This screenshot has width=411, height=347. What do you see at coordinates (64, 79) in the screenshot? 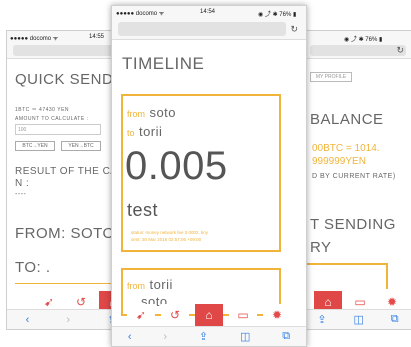
I see `page-title: QUICK SEND` at bounding box center [64, 79].